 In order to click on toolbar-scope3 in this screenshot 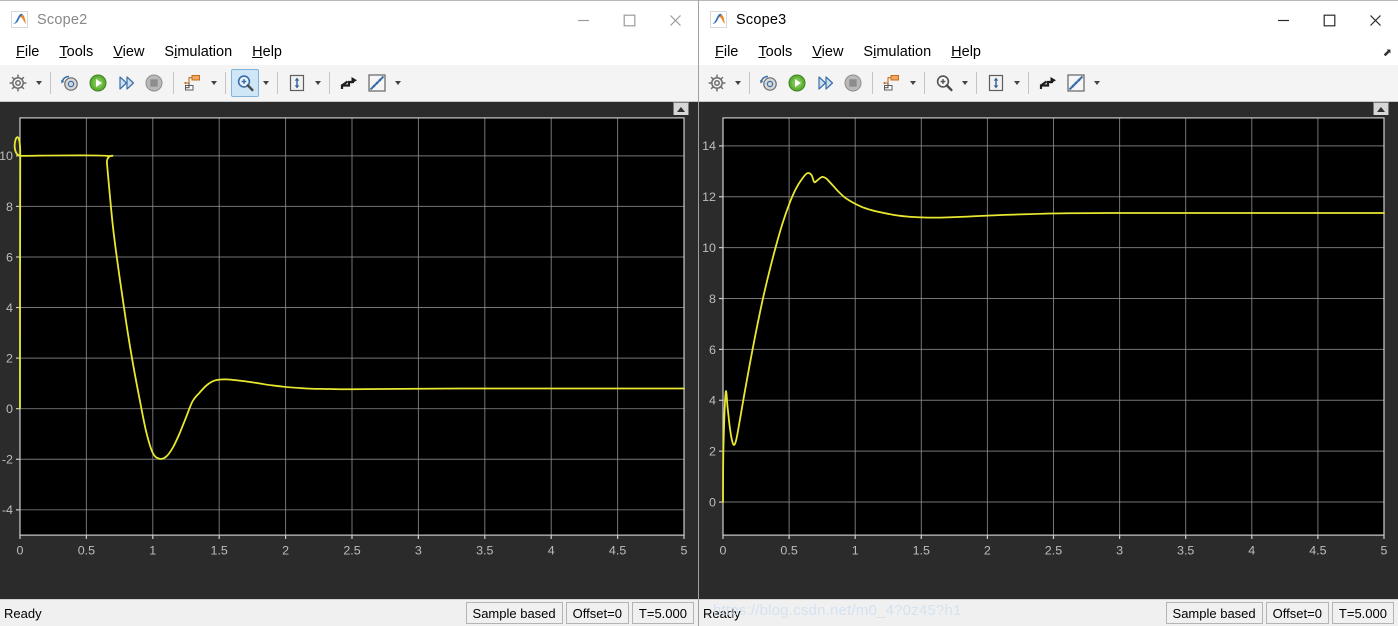, I will do `click(1048, 83)`.